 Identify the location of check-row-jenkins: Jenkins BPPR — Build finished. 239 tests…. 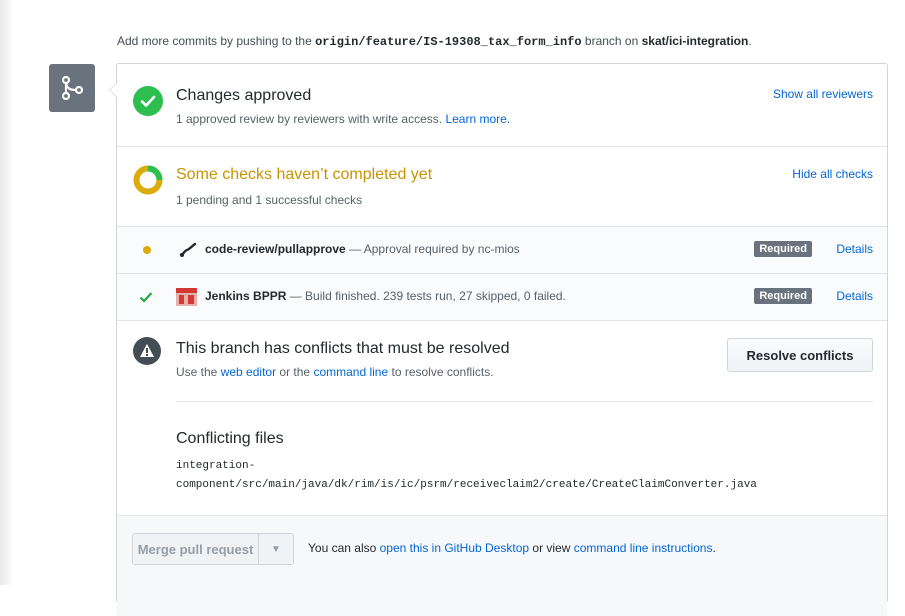
(502, 297).